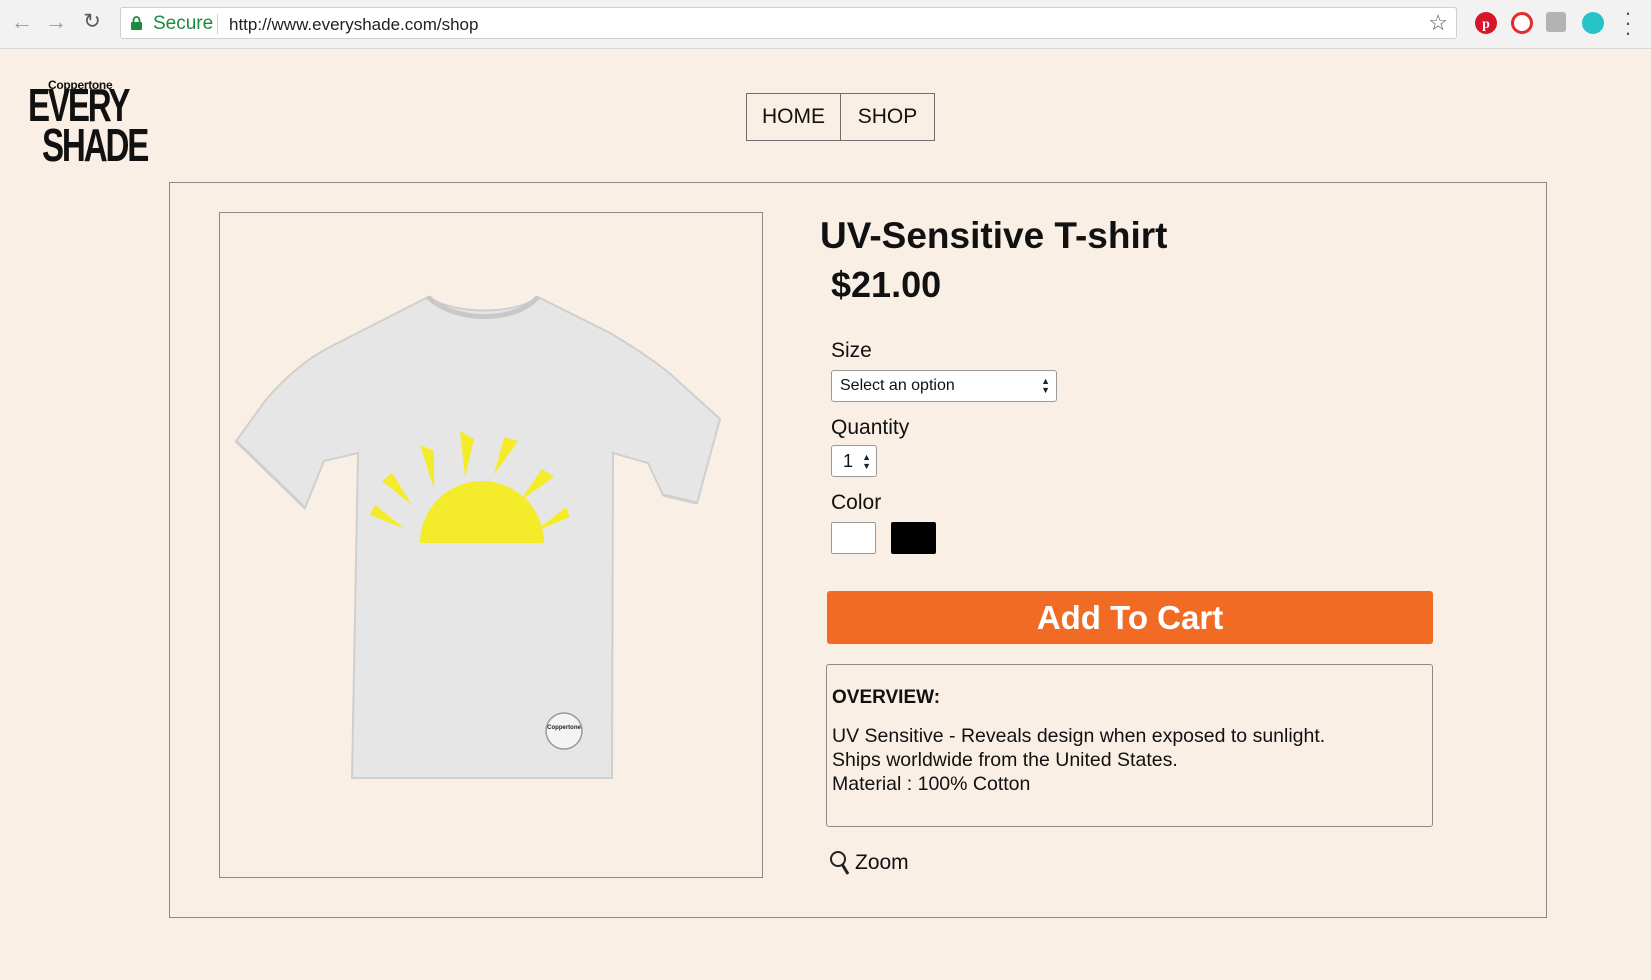  Describe the element at coordinates (22, 22) in the screenshot. I see `back-arrow-icon: ←` at that location.